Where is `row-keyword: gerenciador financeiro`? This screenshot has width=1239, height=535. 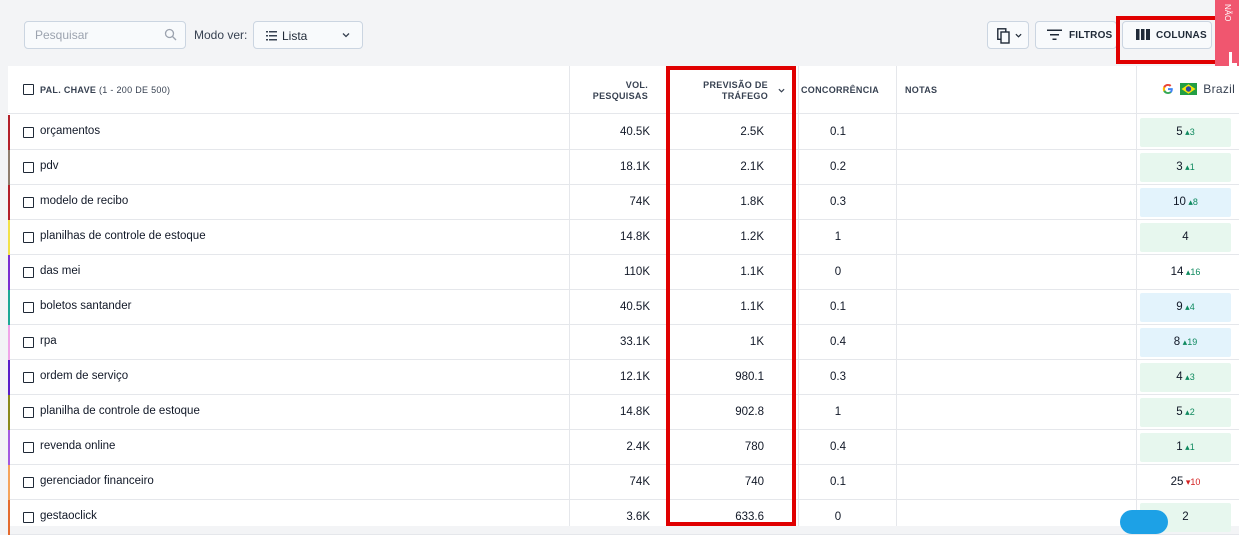 row-keyword: gerenciador financeiro is located at coordinates (97, 481).